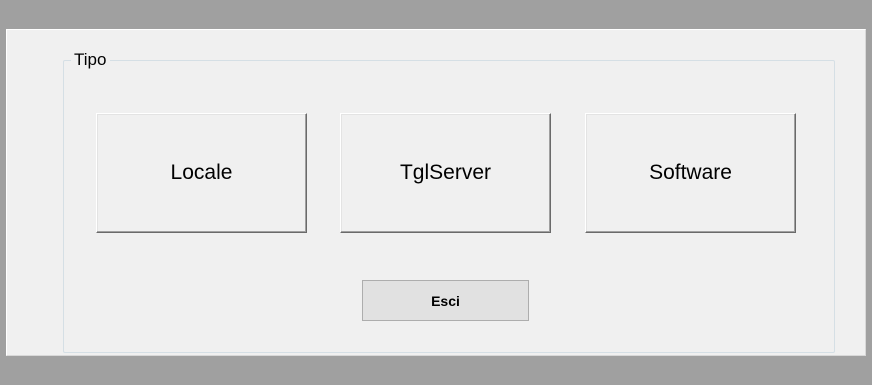 The height and width of the screenshot is (385, 872). What do you see at coordinates (445, 300) in the screenshot?
I see `exit-button: Esci` at bounding box center [445, 300].